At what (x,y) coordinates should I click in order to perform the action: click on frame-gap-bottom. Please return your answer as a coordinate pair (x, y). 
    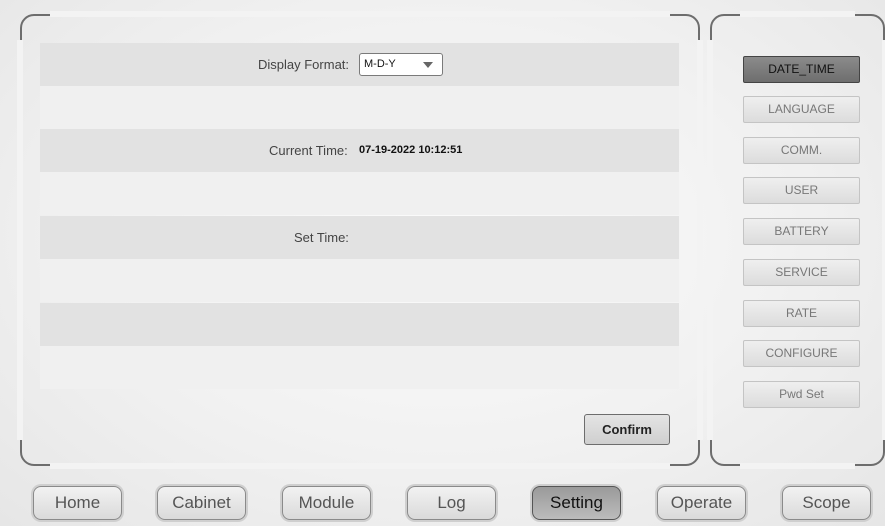
    Looking at the image, I should click on (360, 466).